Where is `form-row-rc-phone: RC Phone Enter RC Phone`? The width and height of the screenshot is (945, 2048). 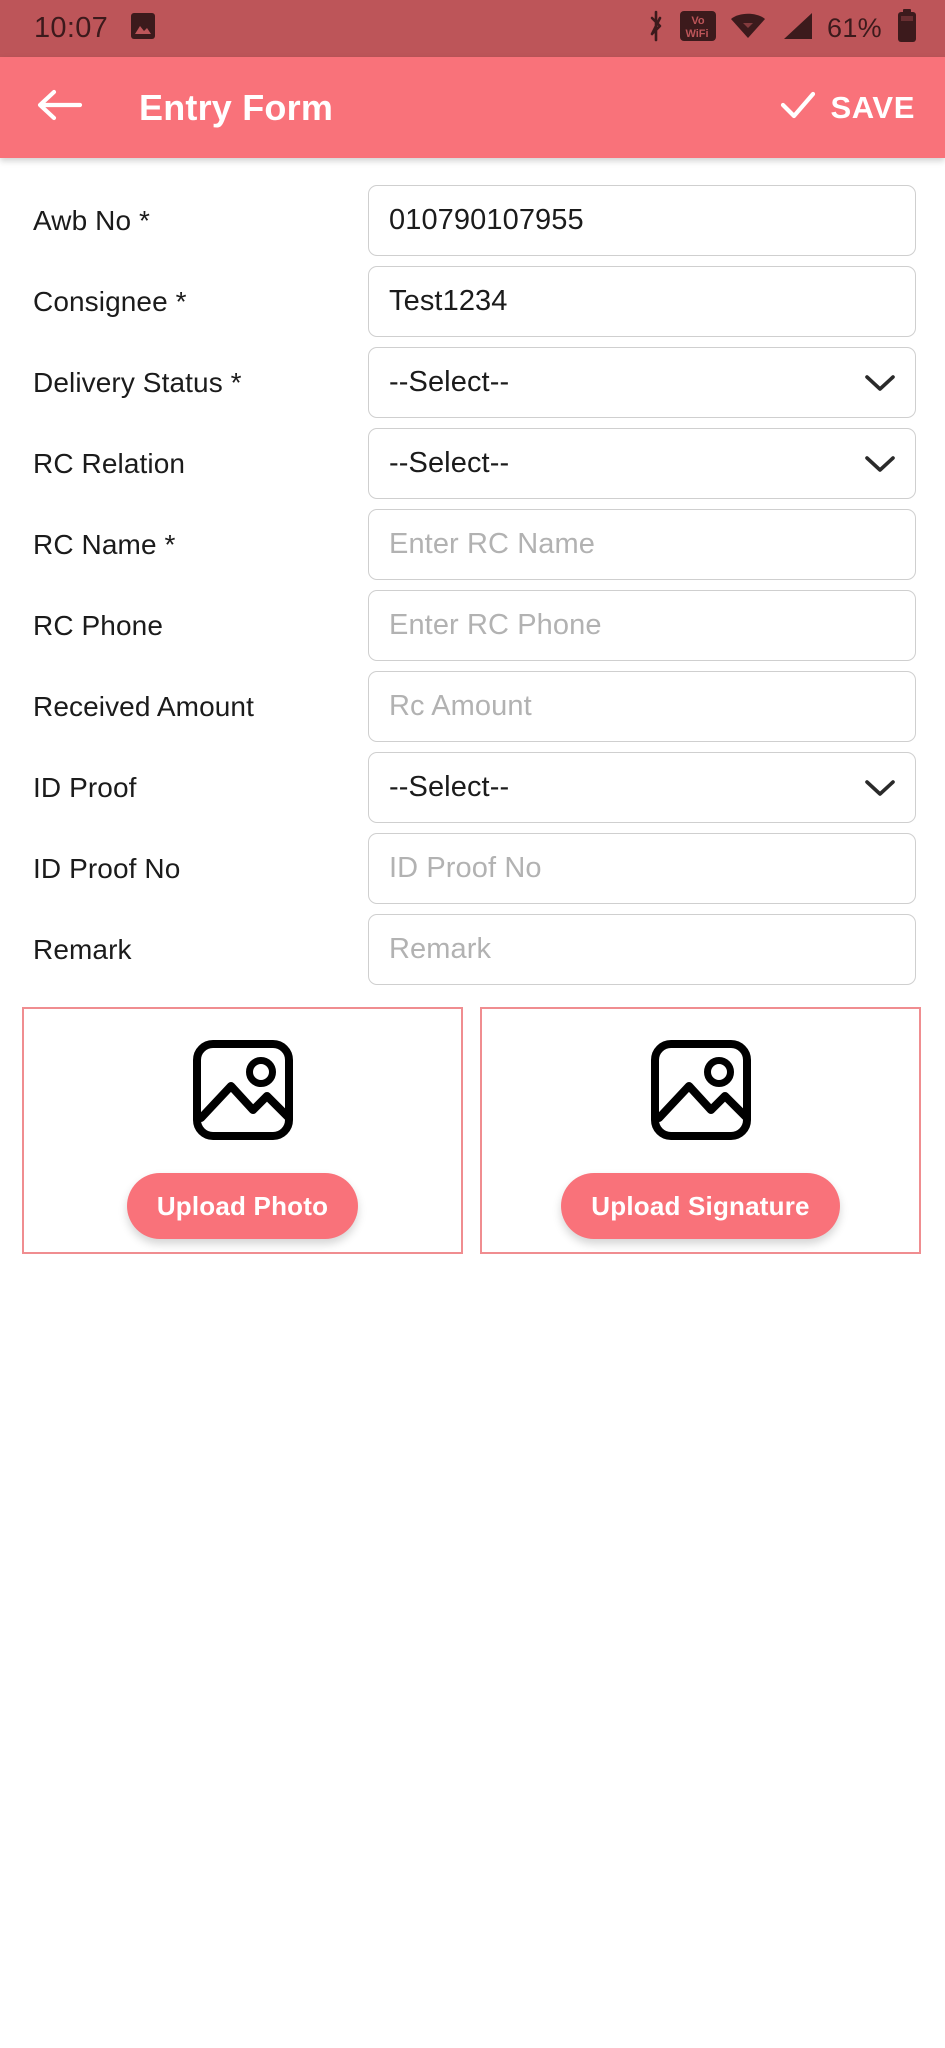 form-row-rc-phone: RC Phone Enter RC Phone is located at coordinates (472, 625).